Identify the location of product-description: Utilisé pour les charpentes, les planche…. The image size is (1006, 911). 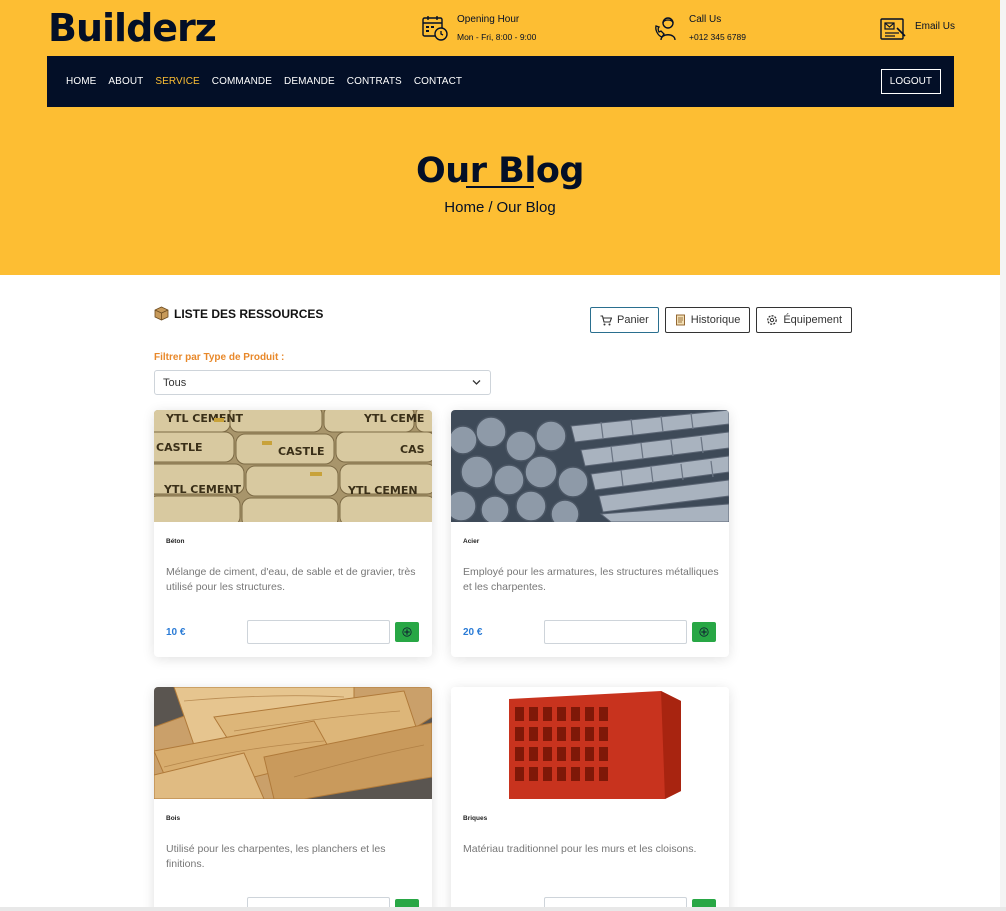
(276, 856).